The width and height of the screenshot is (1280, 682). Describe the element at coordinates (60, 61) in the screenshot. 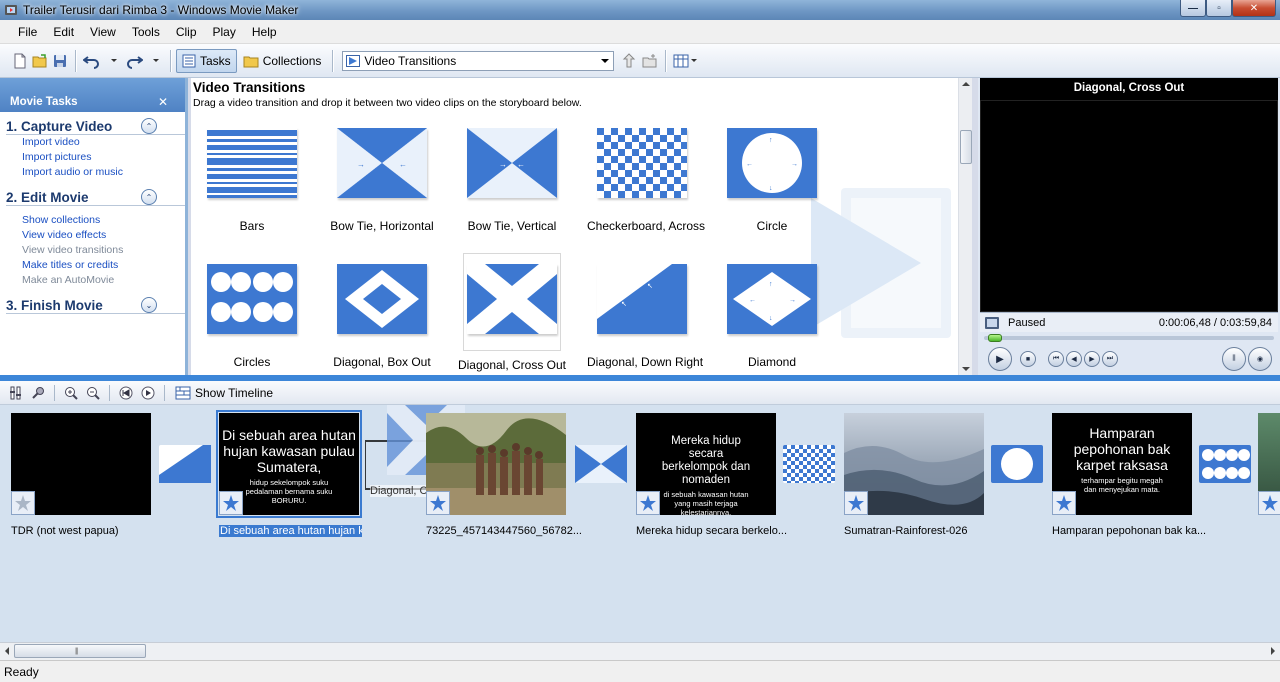

I see `save-project-button` at that location.